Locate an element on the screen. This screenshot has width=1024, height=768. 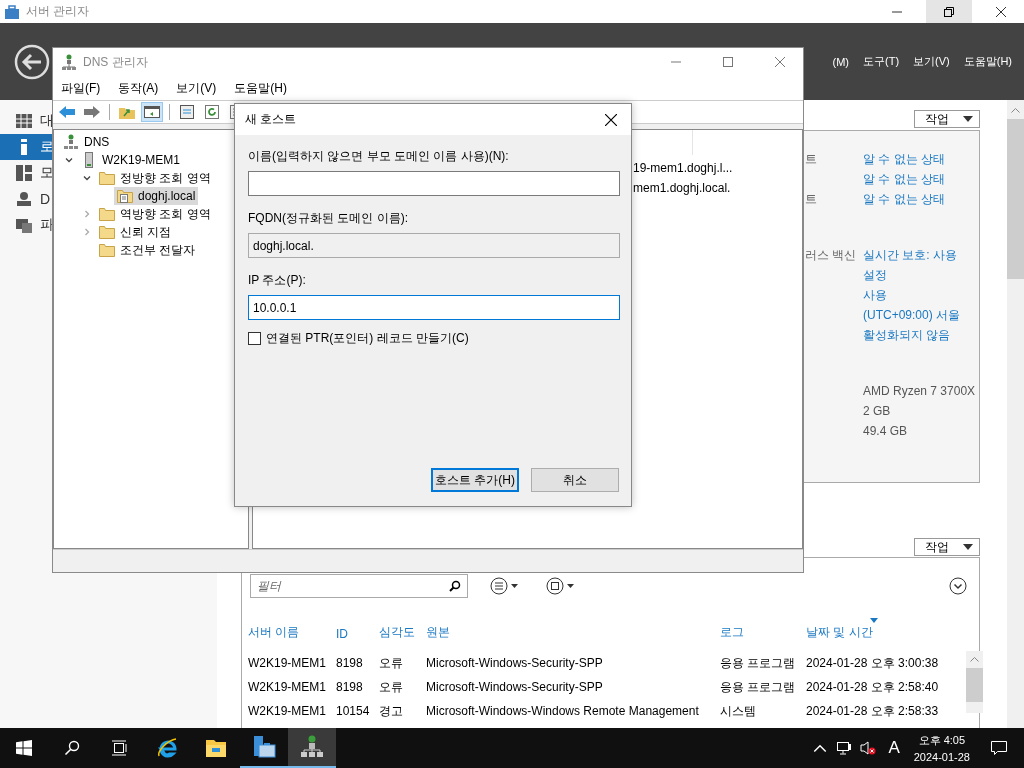
tree-item: 신뢰 지점 is located at coordinates (135, 232).